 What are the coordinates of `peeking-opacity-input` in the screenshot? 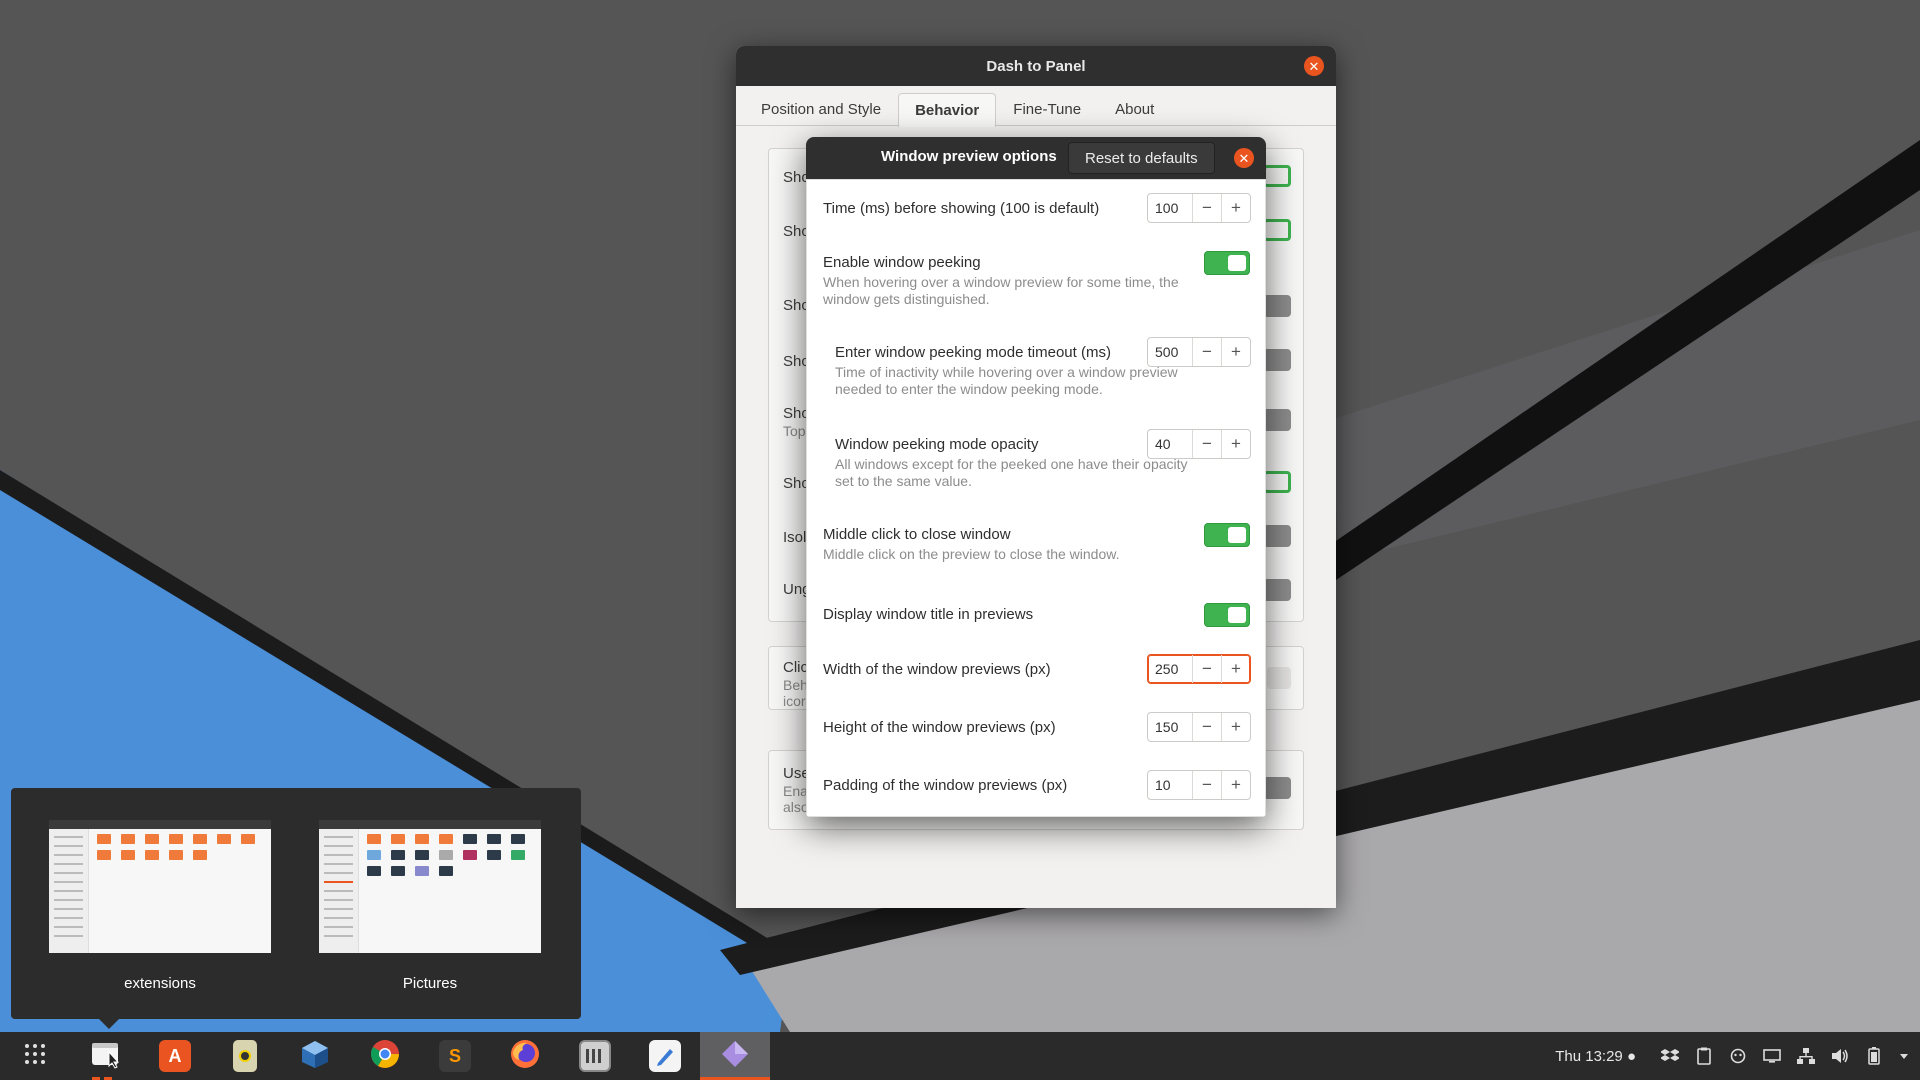 It's located at (1170, 444).